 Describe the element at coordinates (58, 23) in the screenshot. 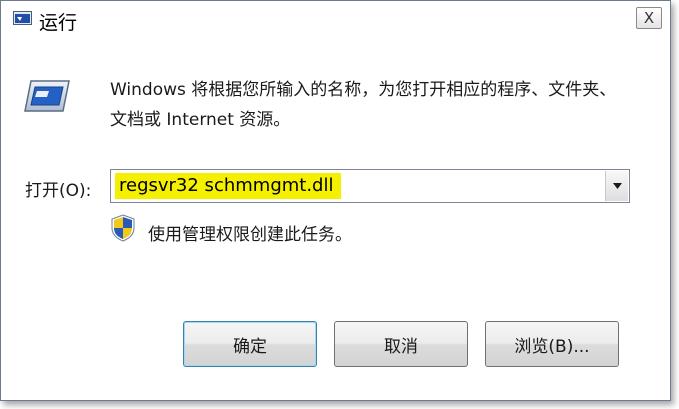

I see `window-title: 运行` at that location.